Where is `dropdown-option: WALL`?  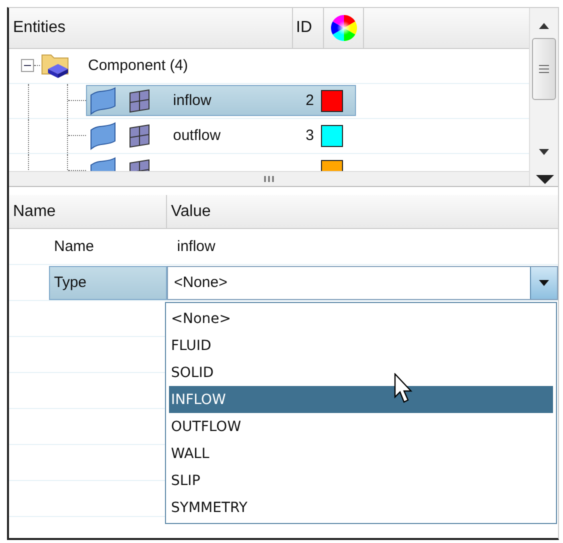
dropdown-option: WALL is located at coordinates (361, 453).